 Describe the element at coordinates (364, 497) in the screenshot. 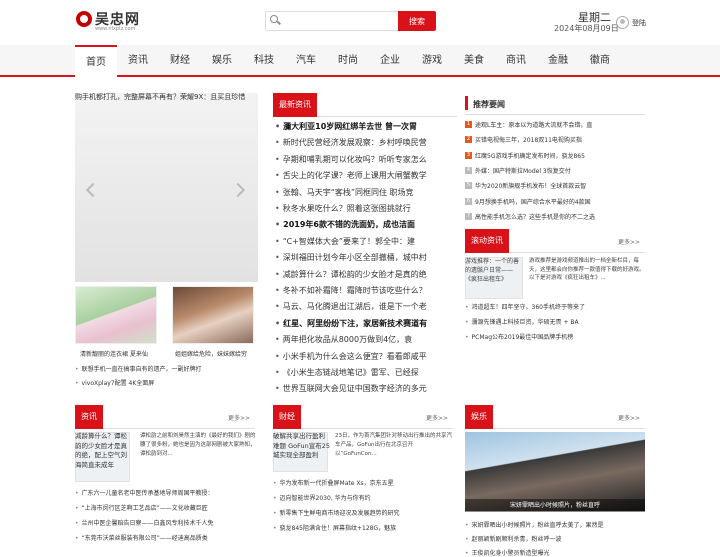

I see `list-item: 迈向智能世界2030, 华为与你有约` at that location.